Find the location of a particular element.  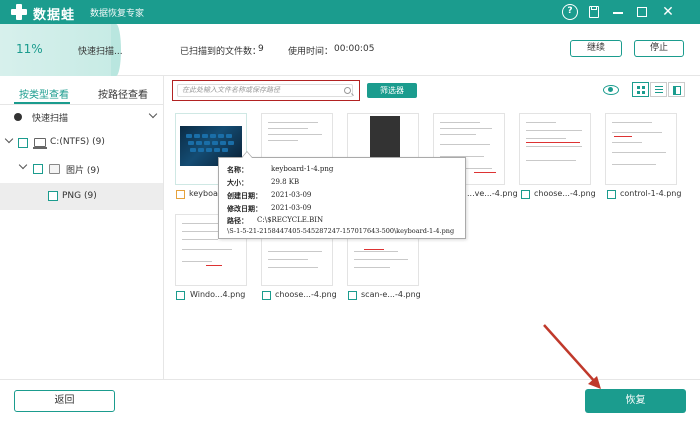

tree-item-images: 图片 (9) is located at coordinates (81, 169).